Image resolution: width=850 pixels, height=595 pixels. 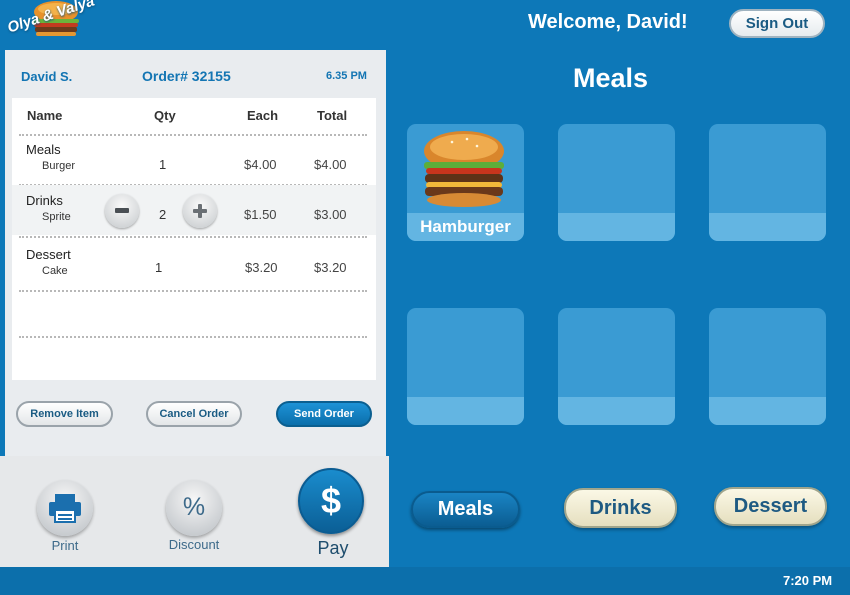 What do you see at coordinates (260, 214) in the screenshot?
I see `row-each: $1.50` at bounding box center [260, 214].